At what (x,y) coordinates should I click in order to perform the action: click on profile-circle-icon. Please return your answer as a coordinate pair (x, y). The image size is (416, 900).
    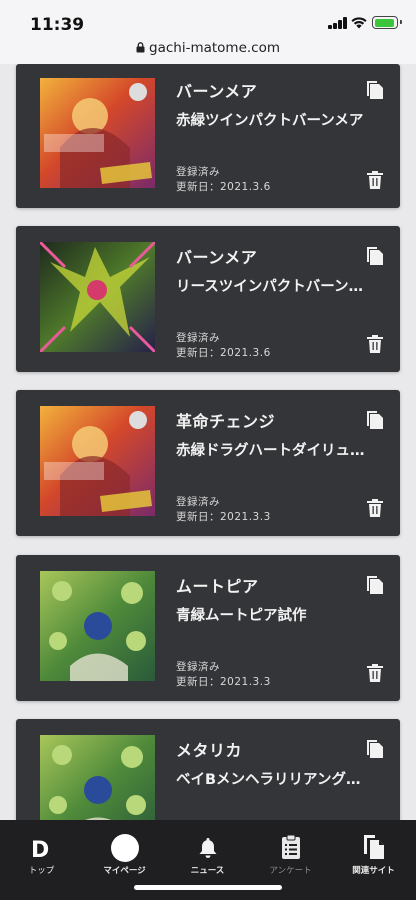
    Looking at the image, I should click on (125, 848).